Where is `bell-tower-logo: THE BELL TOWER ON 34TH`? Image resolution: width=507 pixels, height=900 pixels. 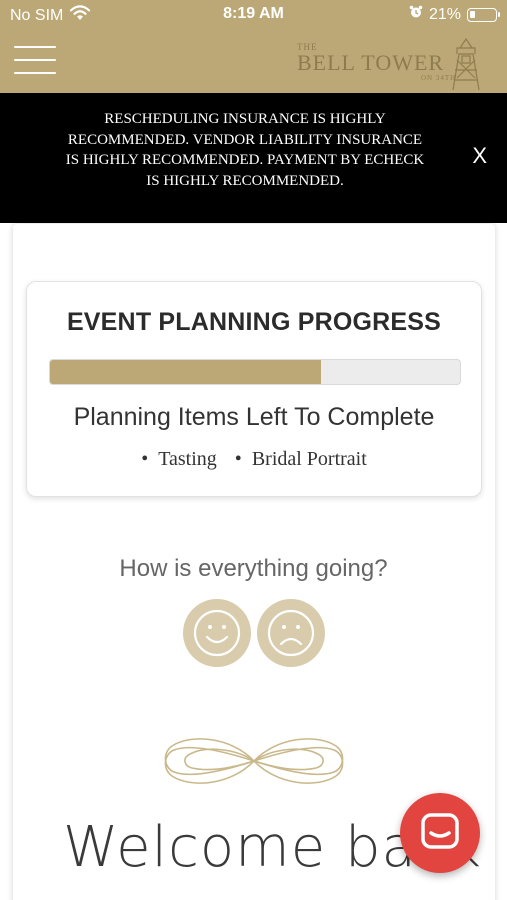 bell-tower-logo: THE BELL TOWER ON 34TH is located at coordinates (393, 62).